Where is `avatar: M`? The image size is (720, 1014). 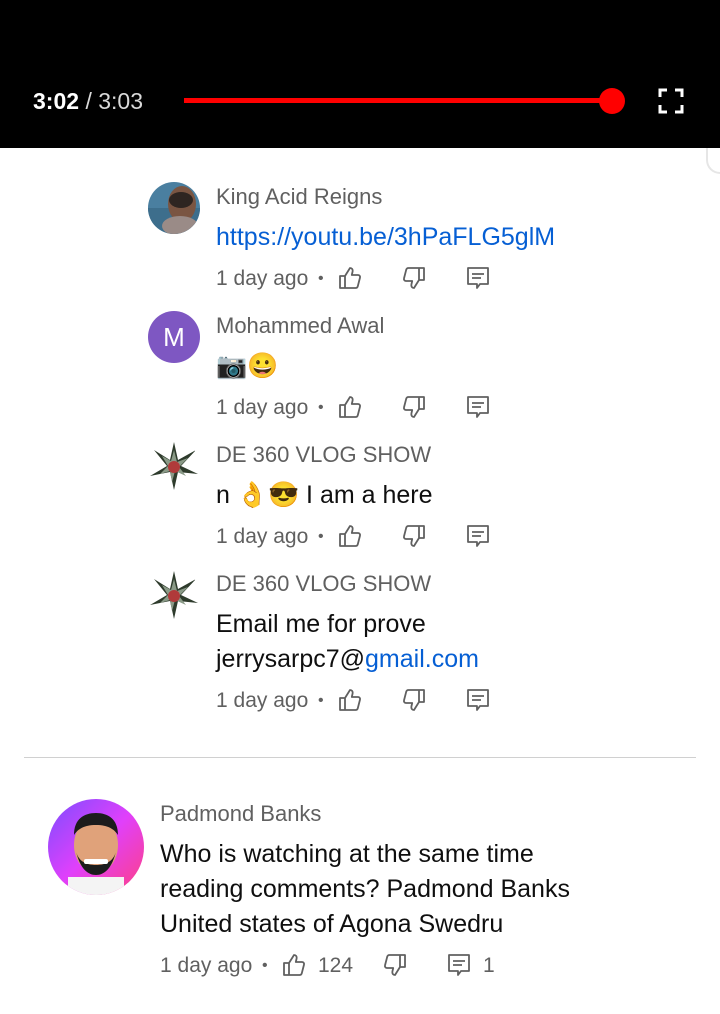
avatar: M is located at coordinates (174, 337).